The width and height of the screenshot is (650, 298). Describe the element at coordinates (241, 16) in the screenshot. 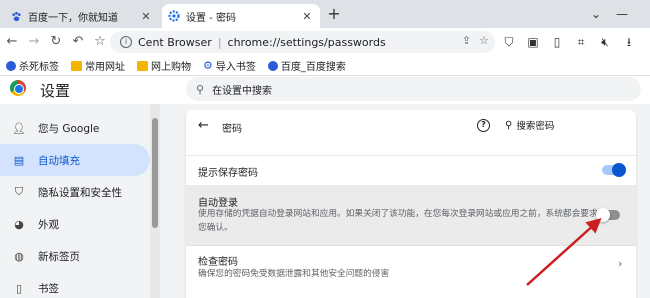

I see `tab-settings-passwords: 设置 - 密码 ✕` at that location.